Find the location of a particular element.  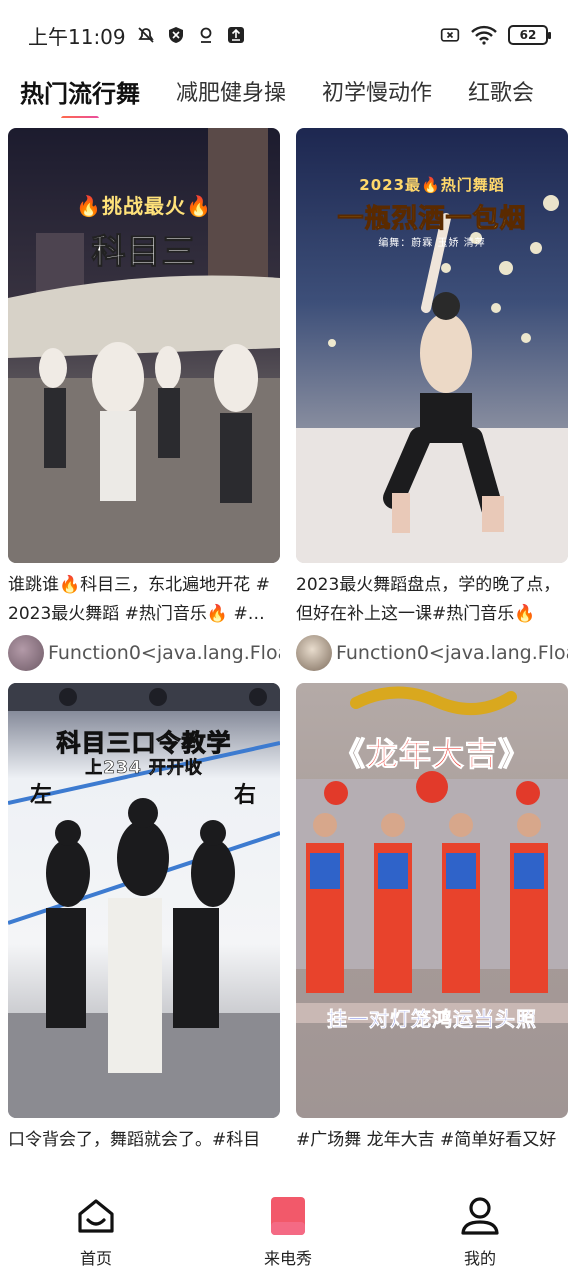

nav-call-show: 来电秀 is located at coordinates (288, 1232).